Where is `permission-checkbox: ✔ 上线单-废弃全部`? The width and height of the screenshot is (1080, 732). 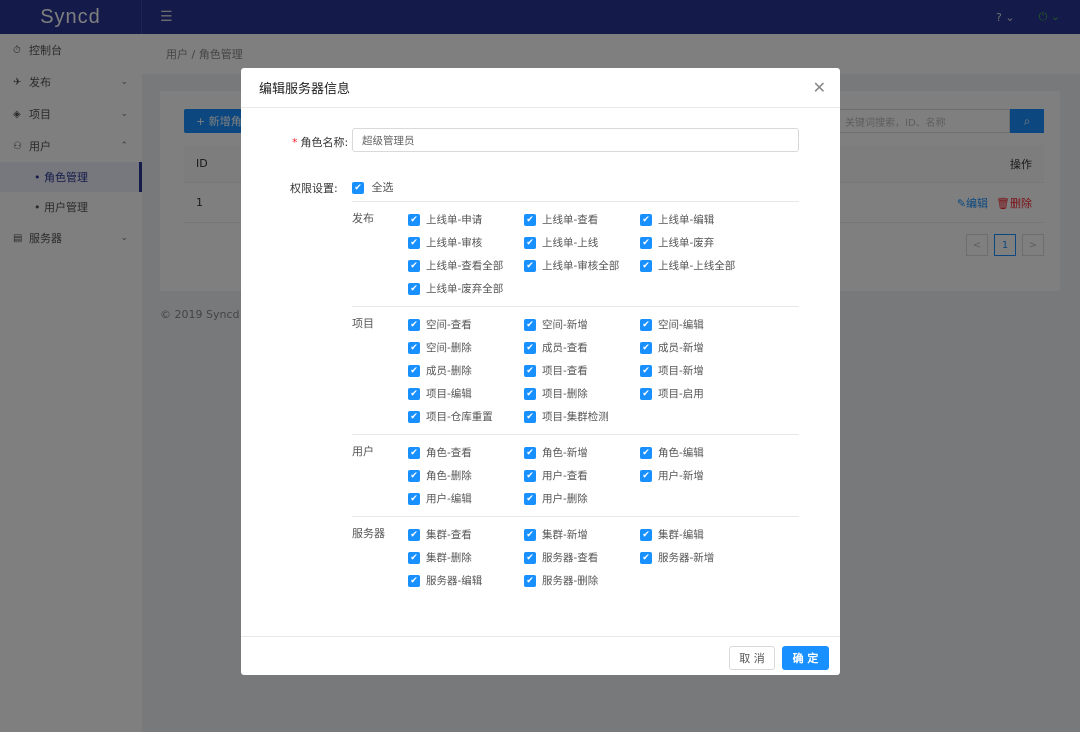
permission-checkbox: ✔ 上线单-废弃全部 is located at coordinates (466, 288).